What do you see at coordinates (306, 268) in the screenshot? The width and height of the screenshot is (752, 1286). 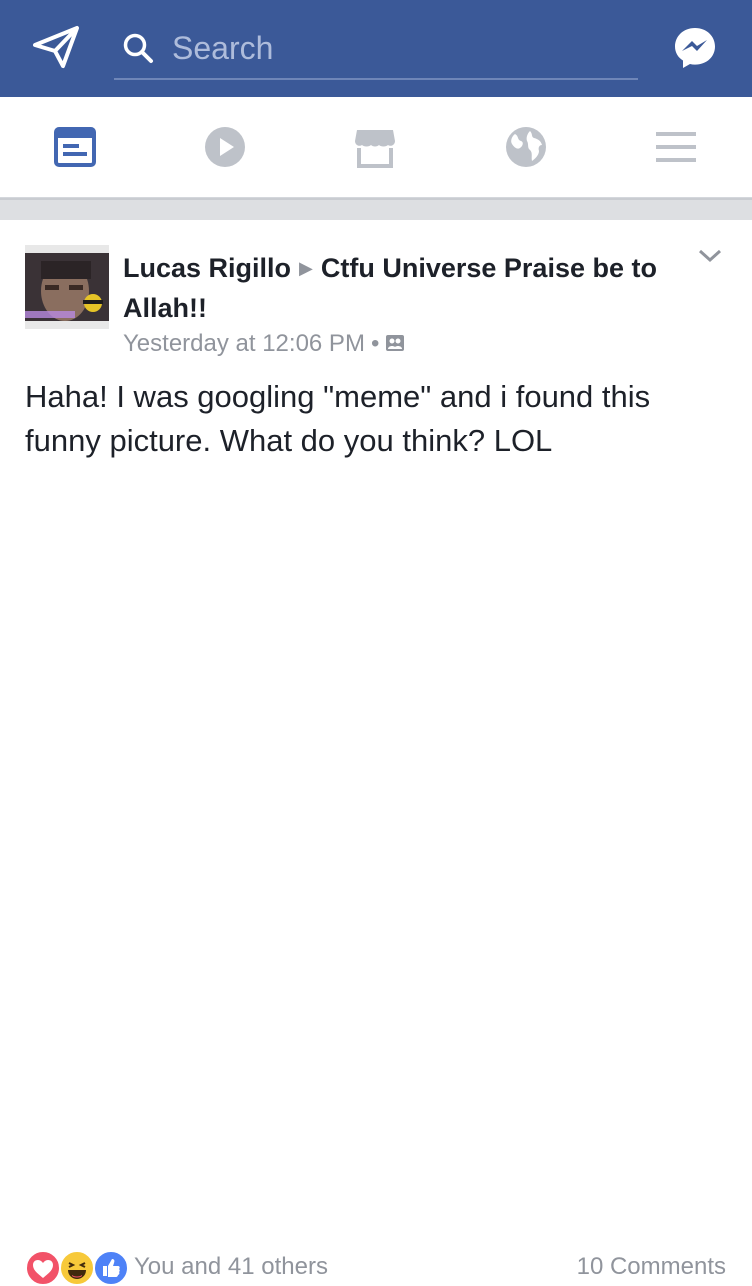 I see `arrow-right-icon: ▶` at bounding box center [306, 268].